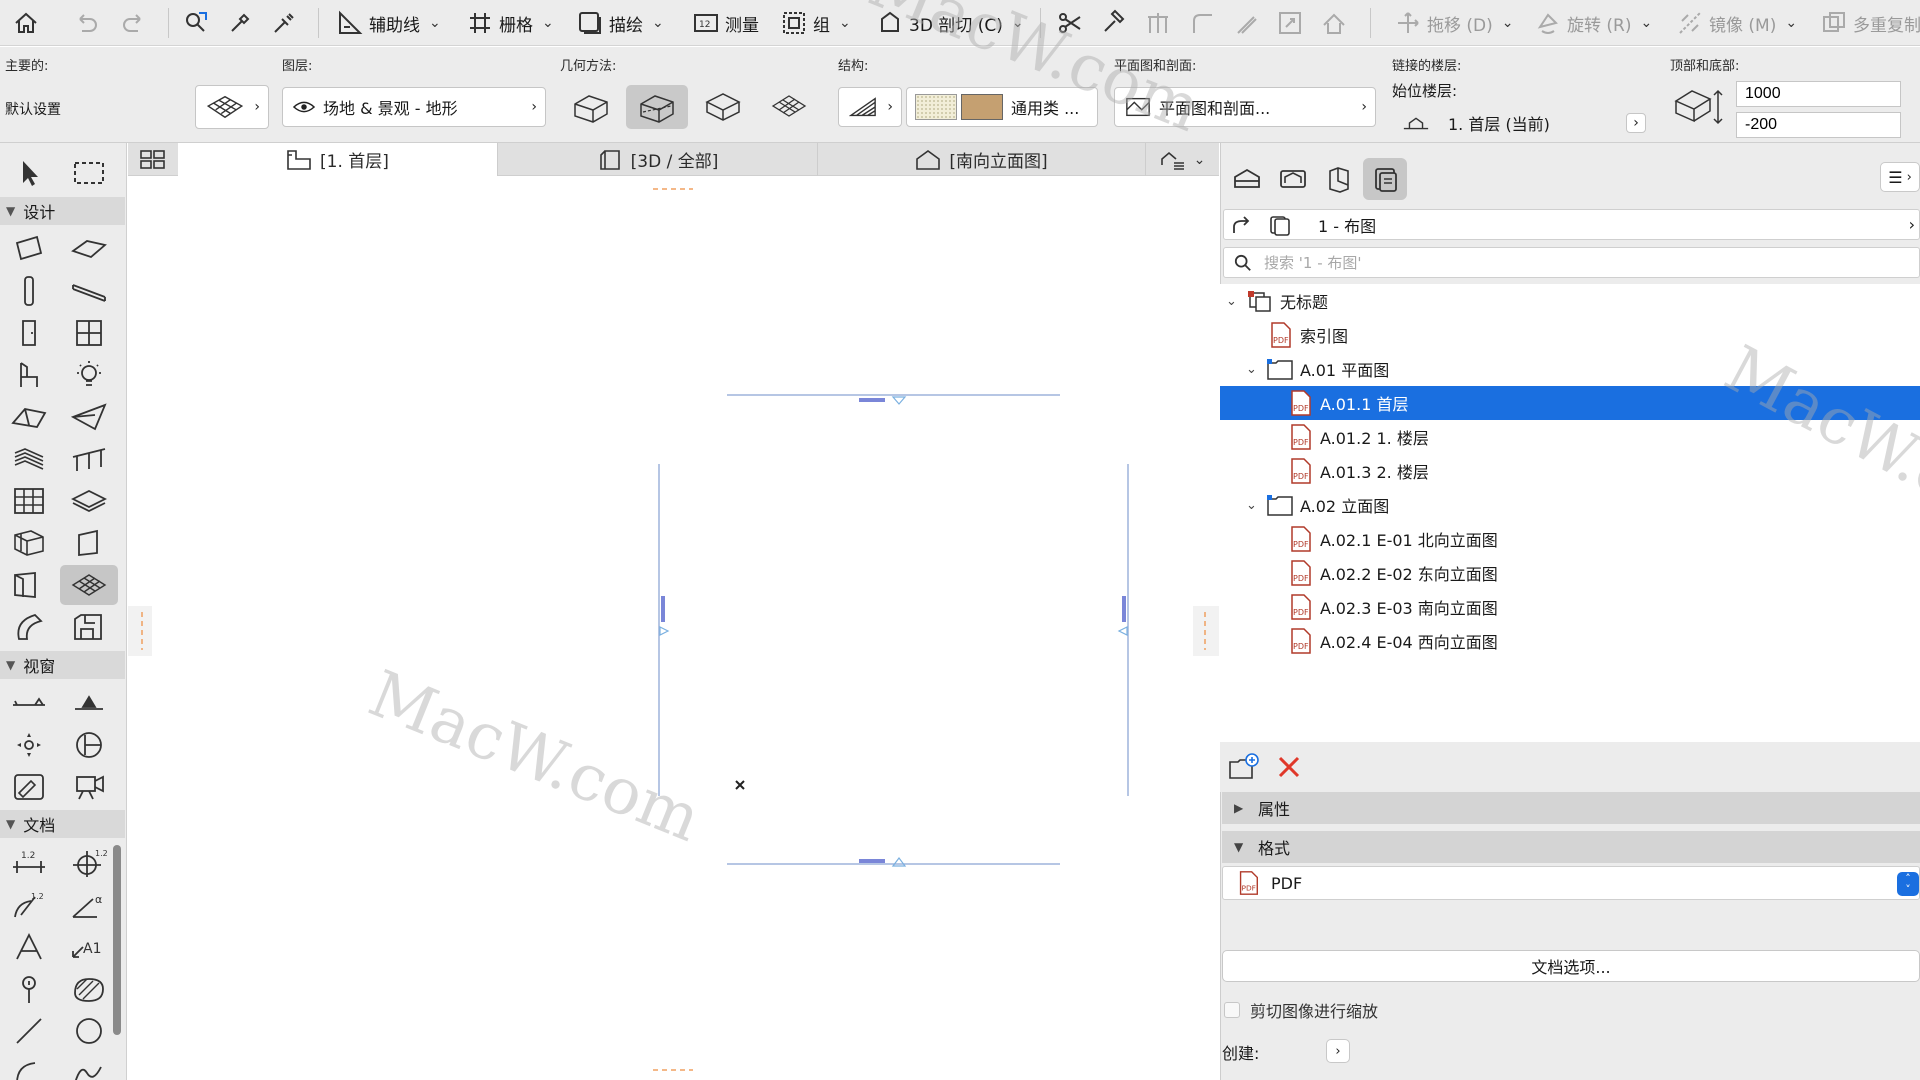  What do you see at coordinates (29, 417) in the screenshot?
I see `roof-tool` at bounding box center [29, 417].